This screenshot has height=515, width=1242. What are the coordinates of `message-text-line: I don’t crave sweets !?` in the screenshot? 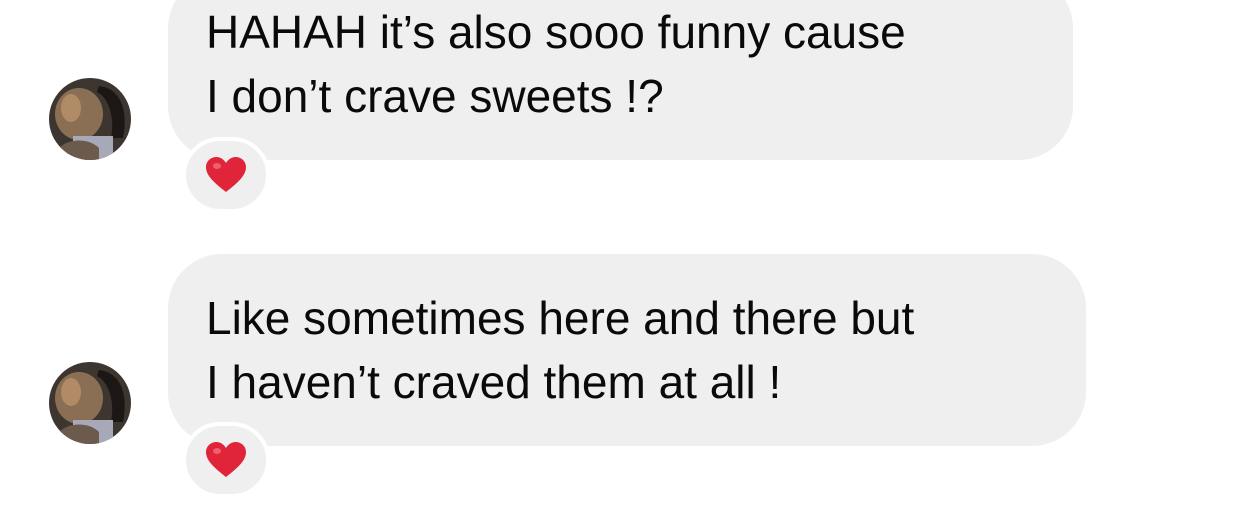 It's located at (435, 96).